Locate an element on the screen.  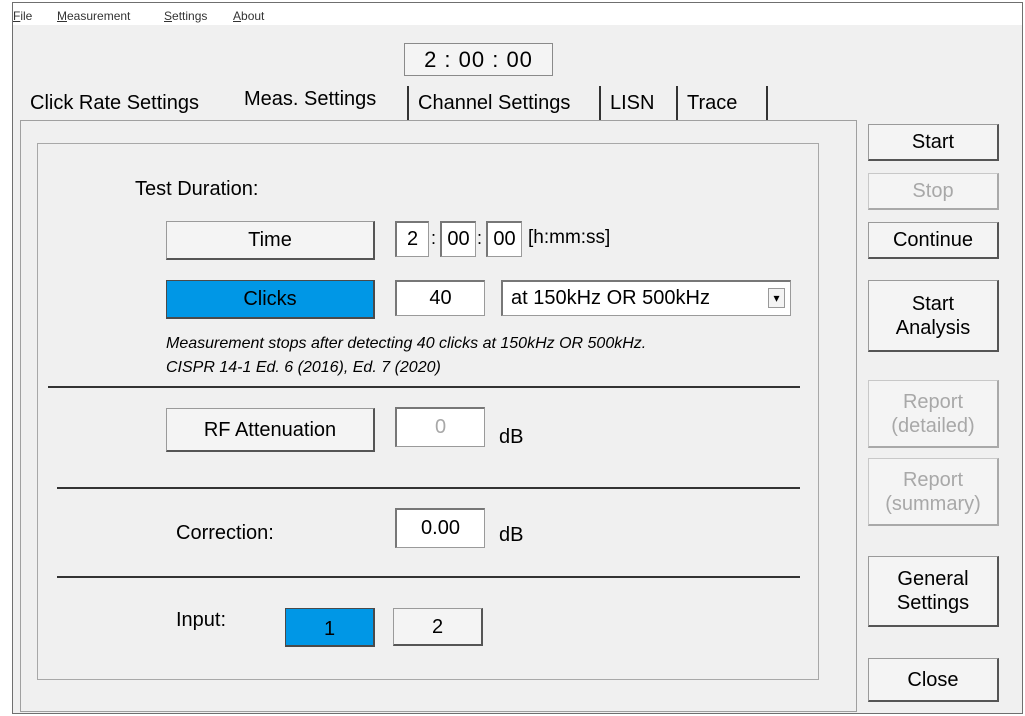
time-mode-button: Time is located at coordinates (270, 240).